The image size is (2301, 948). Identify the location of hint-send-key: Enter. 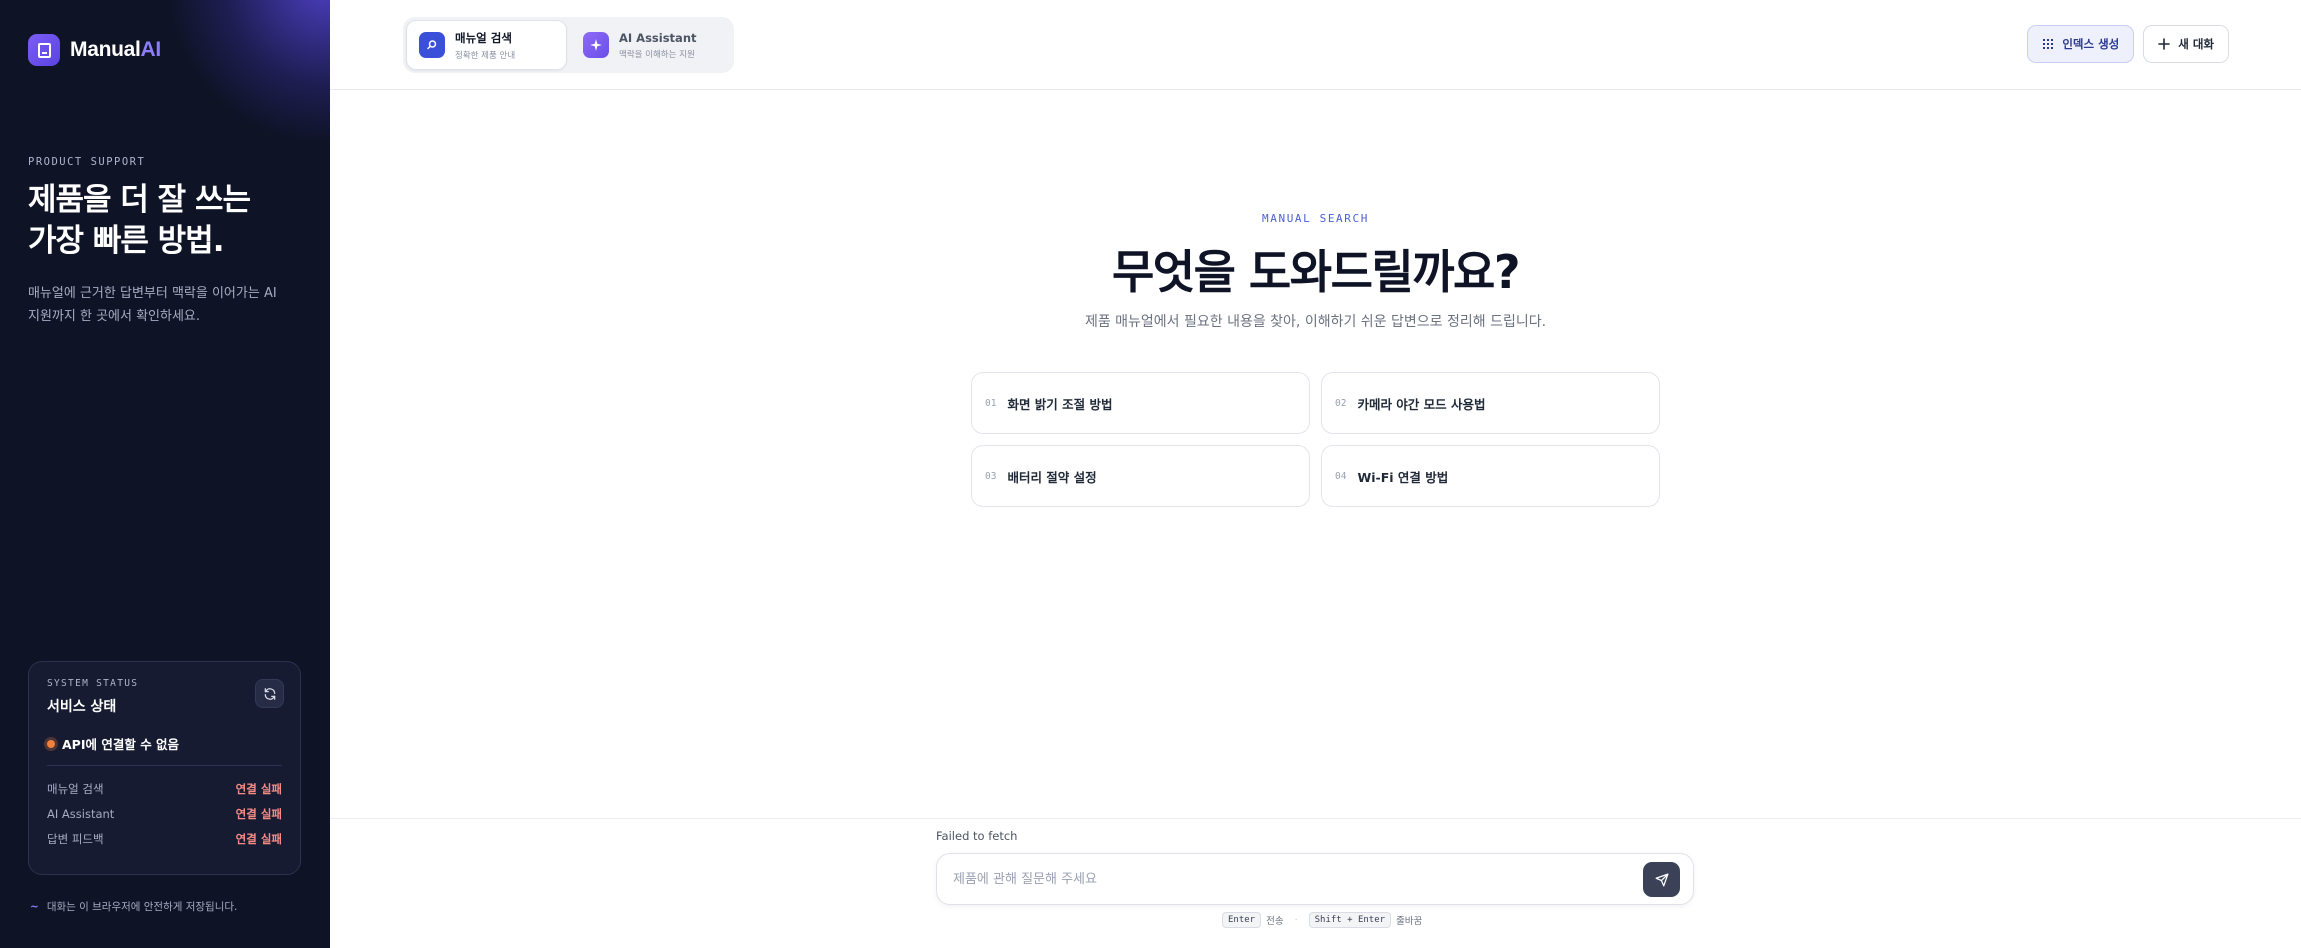
(1242, 920).